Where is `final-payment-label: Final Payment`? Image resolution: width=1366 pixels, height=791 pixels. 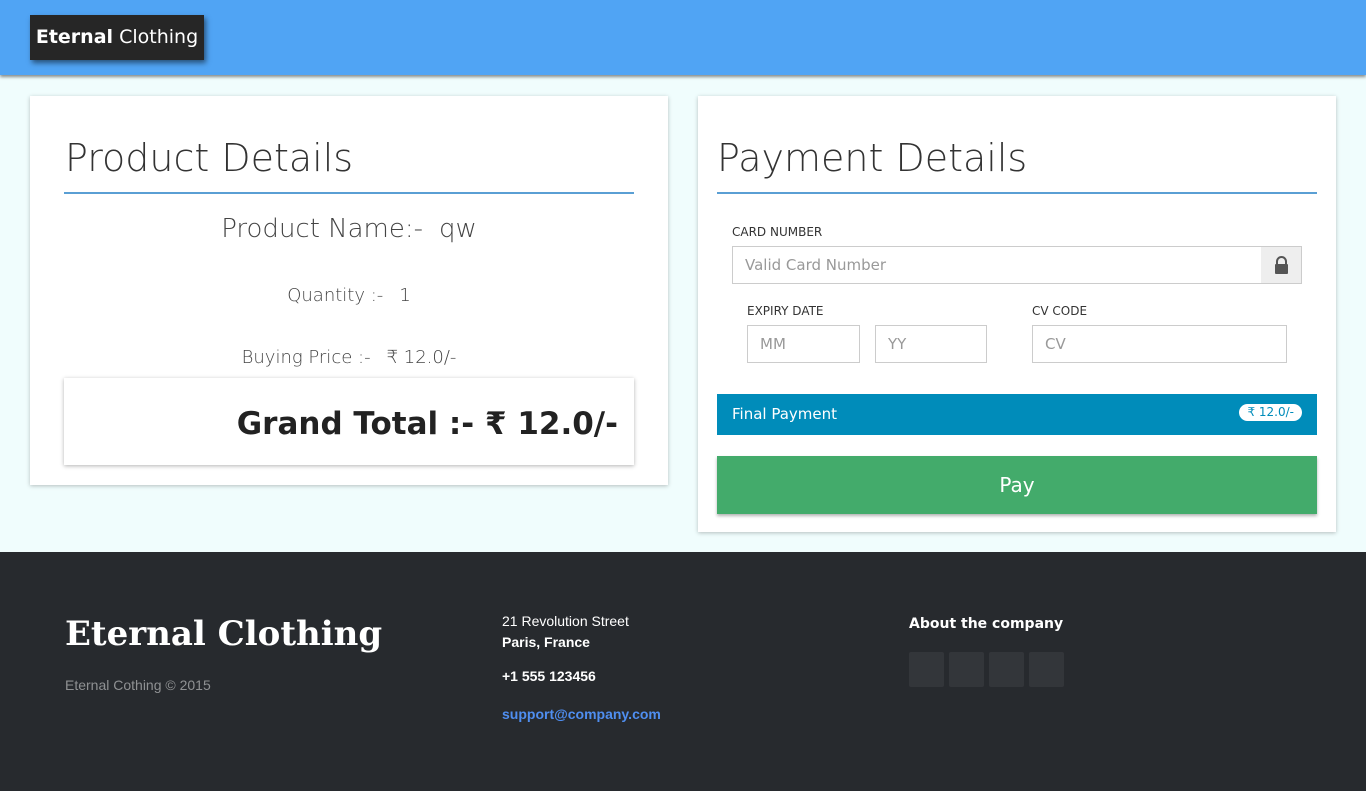 final-payment-label: Final Payment is located at coordinates (785, 414).